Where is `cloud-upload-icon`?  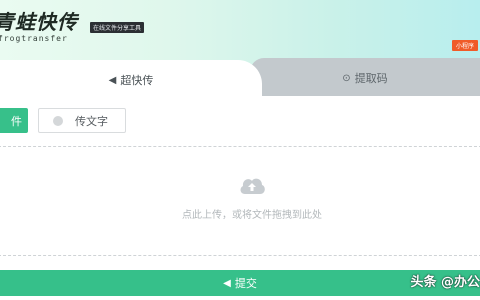 cloud-upload-icon is located at coordinates (252, 186).